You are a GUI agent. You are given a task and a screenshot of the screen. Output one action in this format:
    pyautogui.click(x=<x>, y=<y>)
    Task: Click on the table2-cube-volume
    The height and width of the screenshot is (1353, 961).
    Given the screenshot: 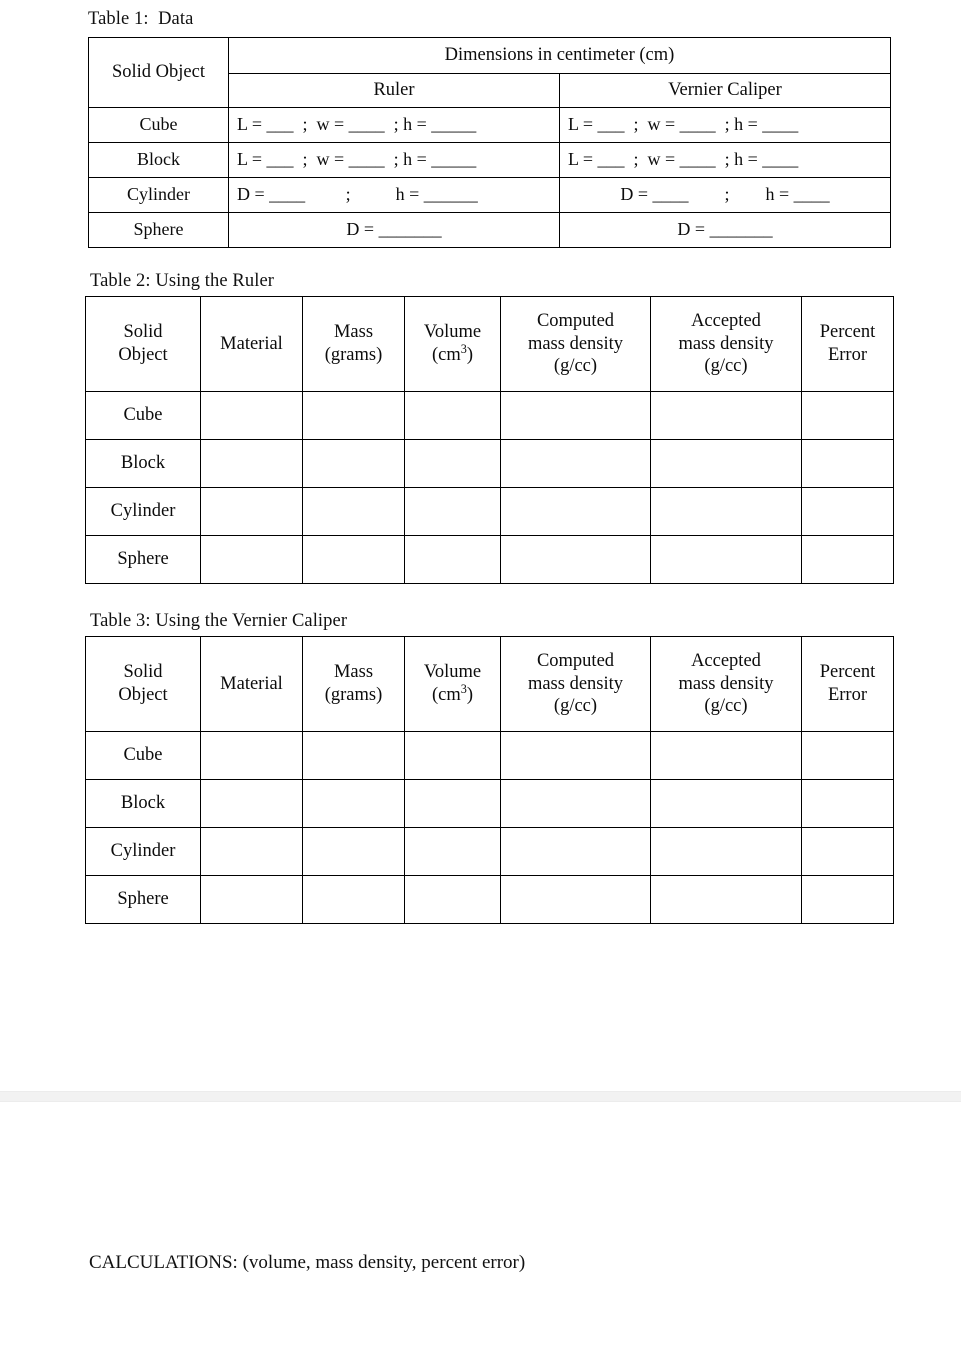 What is the action you would take?
    pyautogui.click(x=452, y=415)
    